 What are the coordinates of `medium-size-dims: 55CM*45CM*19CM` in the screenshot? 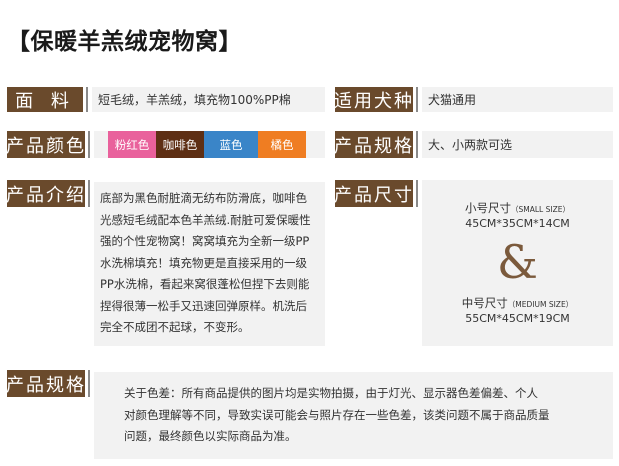 It's located at (517, 318).